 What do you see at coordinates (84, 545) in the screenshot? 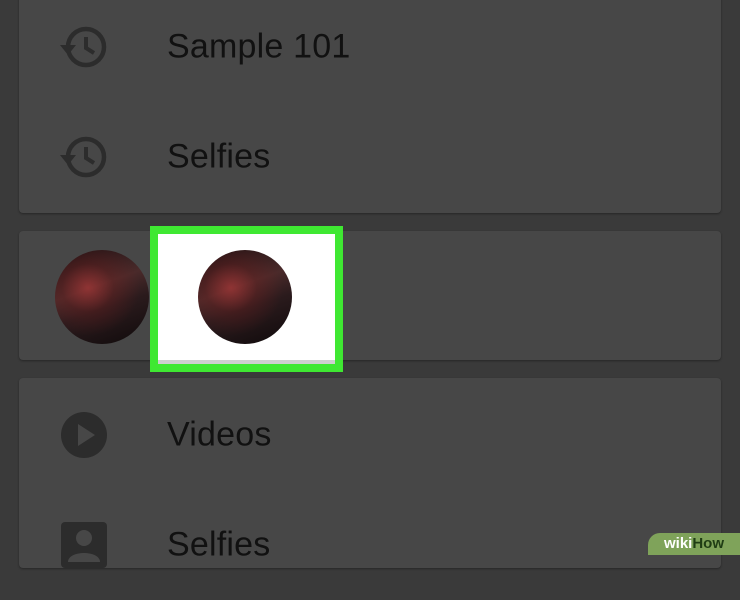
I see `person-portrait-icon` at bounding box center [84, 545].